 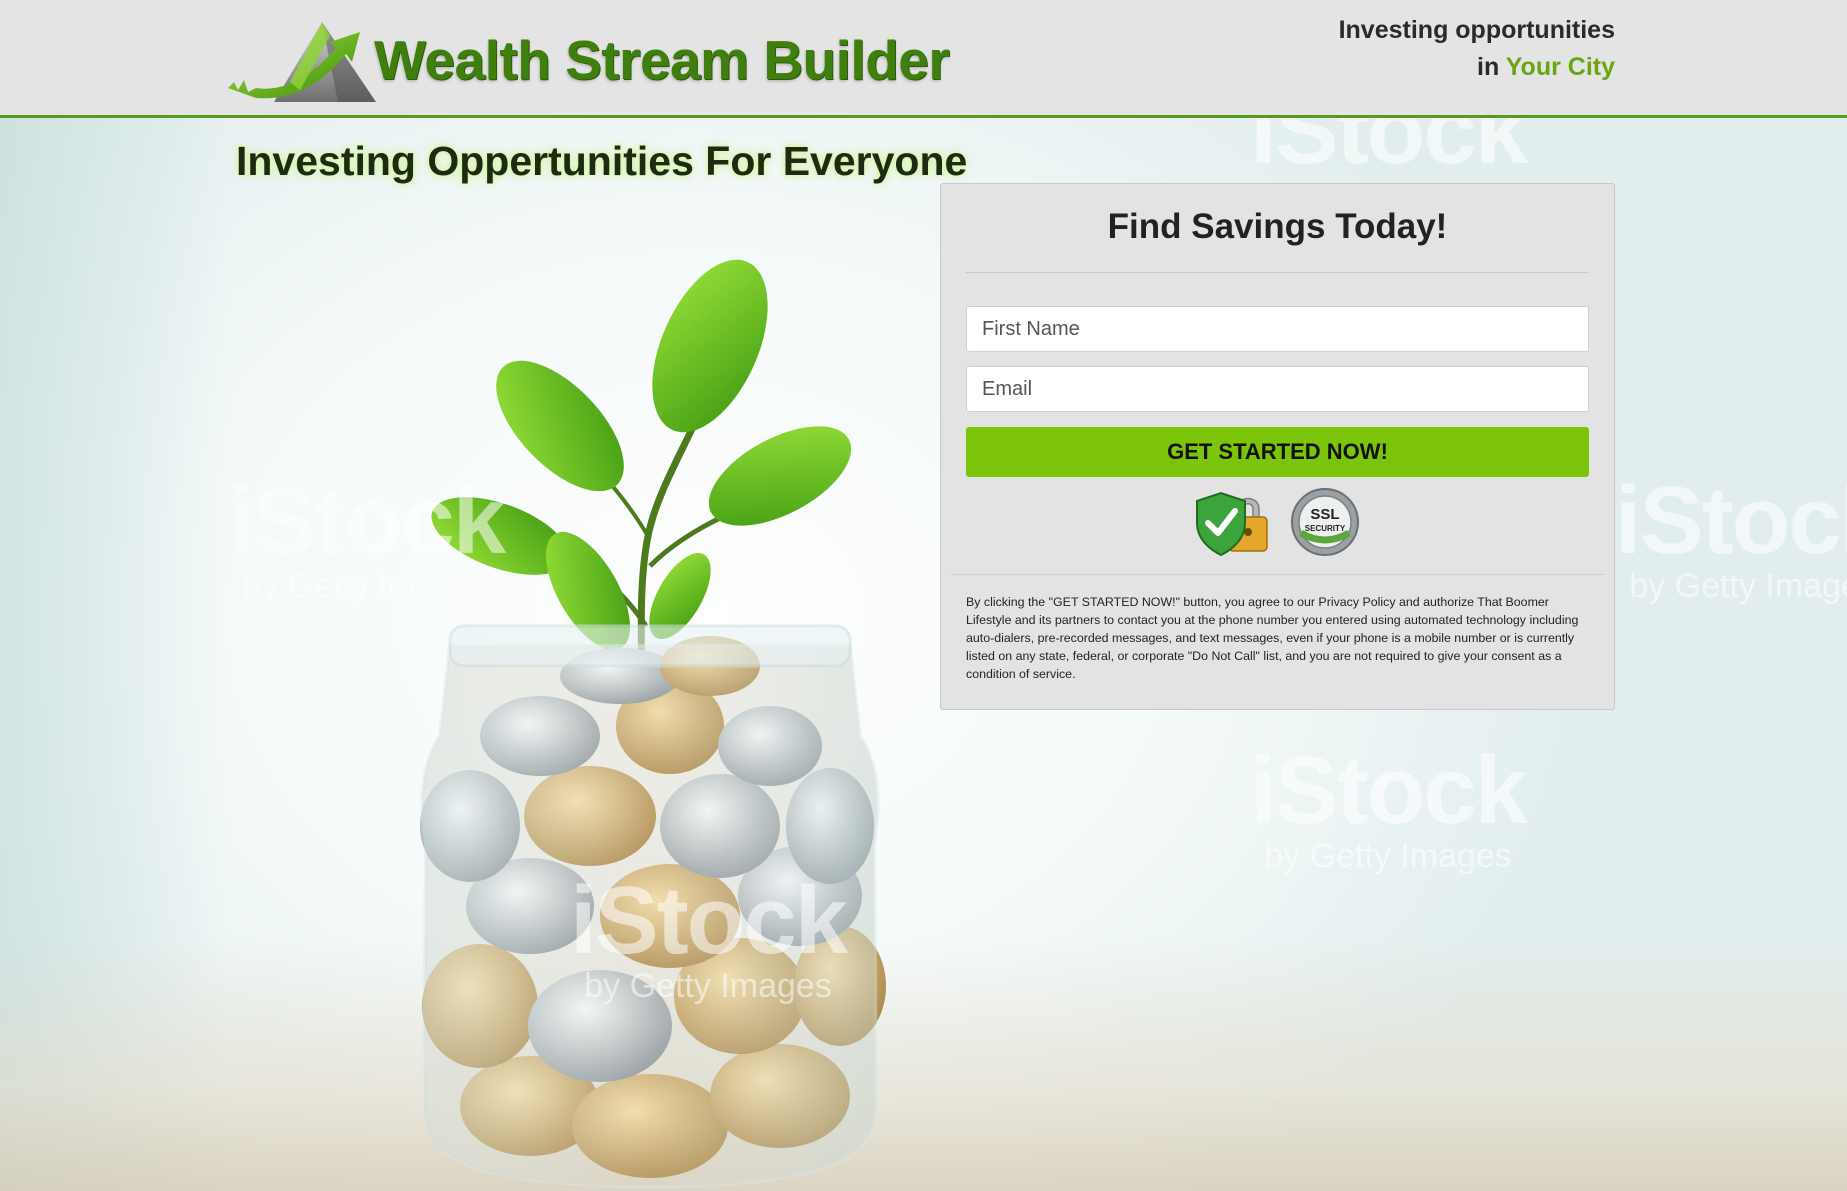 What do you see at coordinates (662, 60) in the screenshot?
I see `logo-text: Wealth Stream Builder` at bounding box center [662, 60].